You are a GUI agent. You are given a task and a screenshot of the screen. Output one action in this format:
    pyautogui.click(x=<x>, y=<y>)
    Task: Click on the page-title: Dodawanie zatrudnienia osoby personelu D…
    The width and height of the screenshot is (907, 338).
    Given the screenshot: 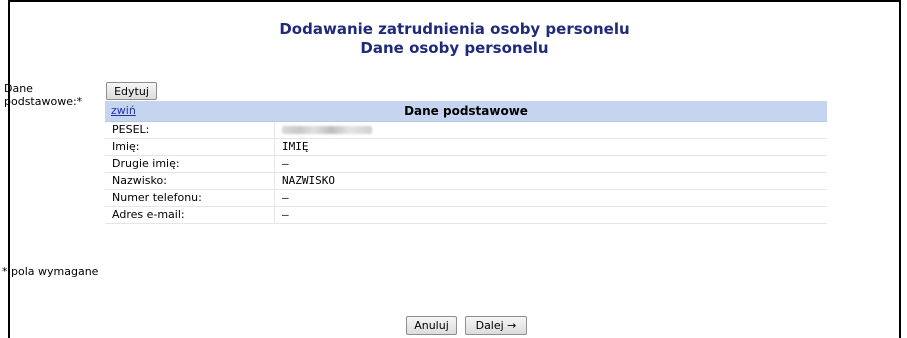 What is the action you would take?
    pyautogui.click(x=454, y=39)
    